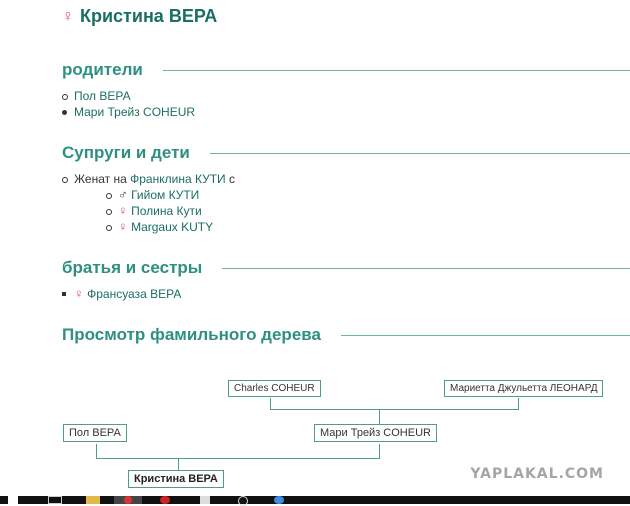 The height and width of the screenshot is (506, 630). I want to click on tree-node-mother: Мари Трейз COHEUR, so click(375, 433).